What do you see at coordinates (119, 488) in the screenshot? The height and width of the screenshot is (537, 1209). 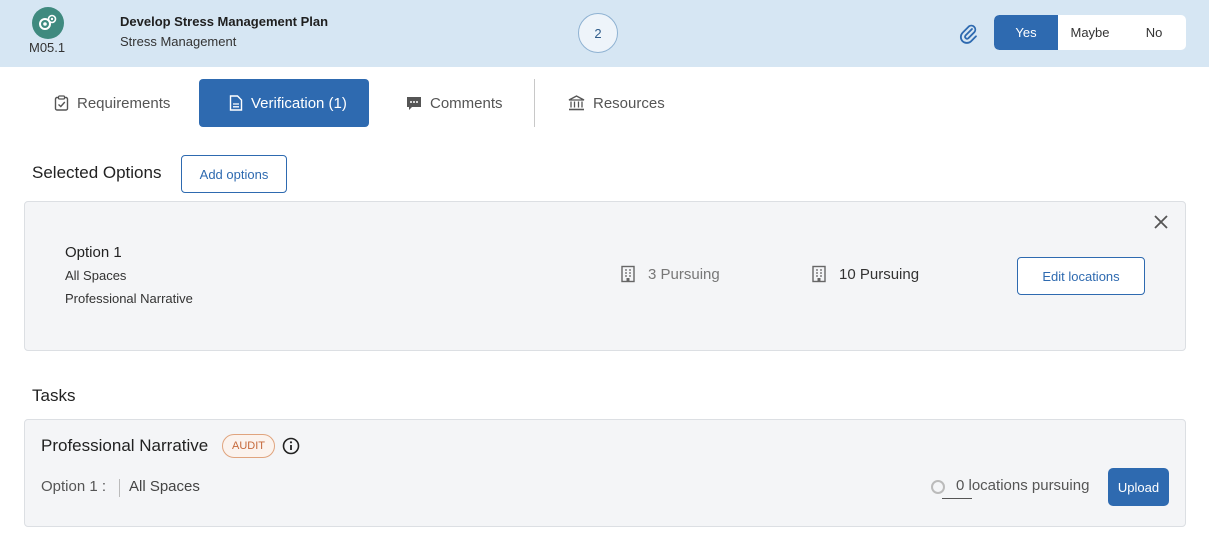 I see `divider` at bounding box center [119, 488].